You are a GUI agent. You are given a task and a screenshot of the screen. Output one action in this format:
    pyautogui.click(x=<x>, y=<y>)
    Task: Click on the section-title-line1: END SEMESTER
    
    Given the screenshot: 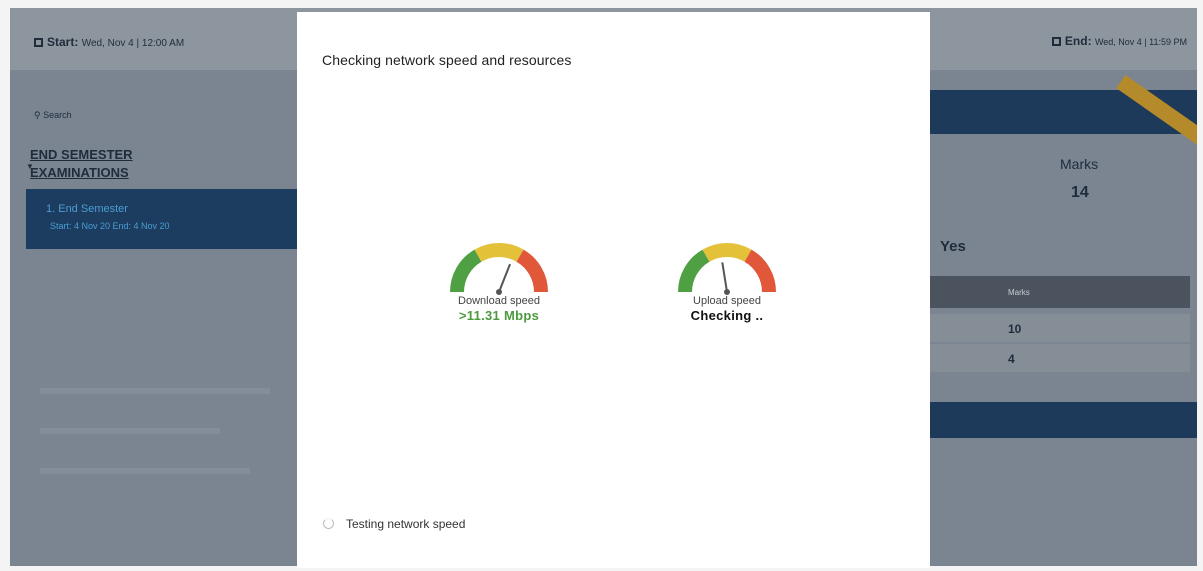 What is the action you would take?
    pyautogui.click(x=81, y=154)
    